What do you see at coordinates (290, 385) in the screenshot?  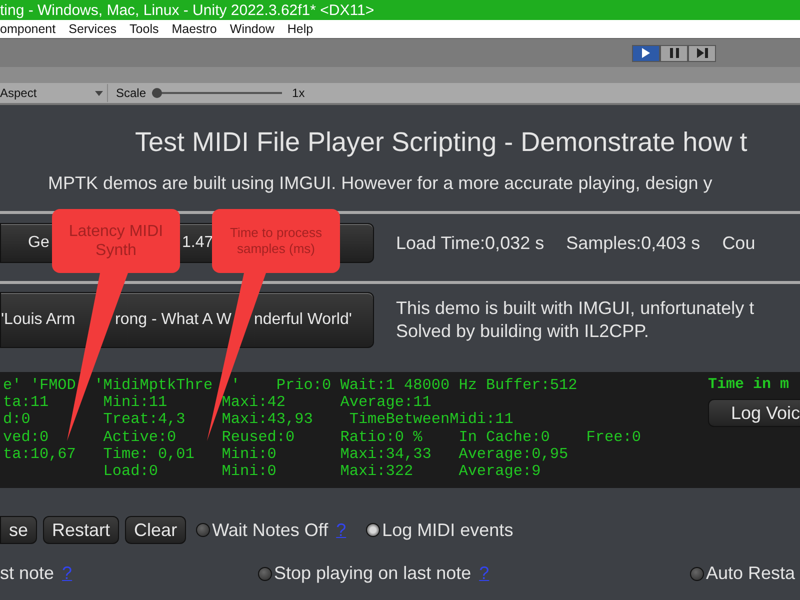 I see `log-line: e' 'FMOD 'MidiMptkThre ' Prio:0 Wait:1 48000 Hz Buffer:512` at bounding box center [290, 385].